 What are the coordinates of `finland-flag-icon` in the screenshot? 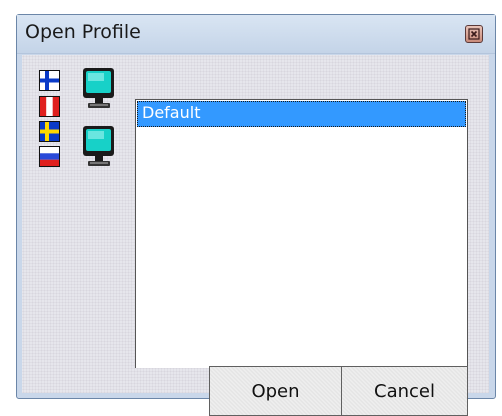 It's located at (49, 80).